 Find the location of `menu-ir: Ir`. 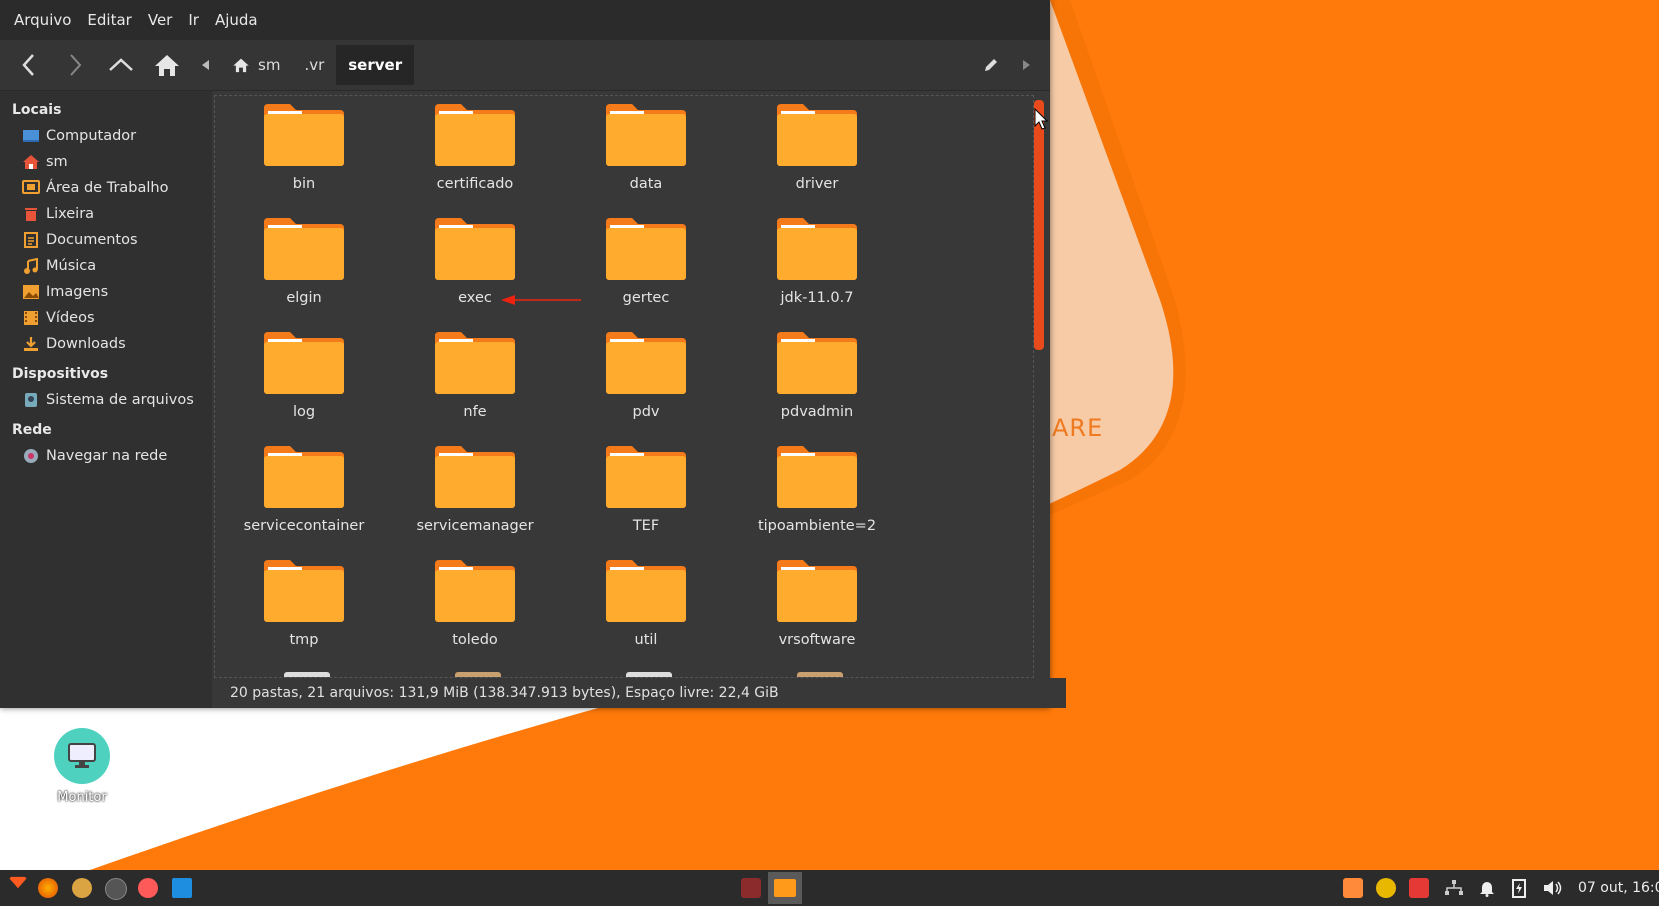

menu-ir: Ir is located at coordinates (193, 20).